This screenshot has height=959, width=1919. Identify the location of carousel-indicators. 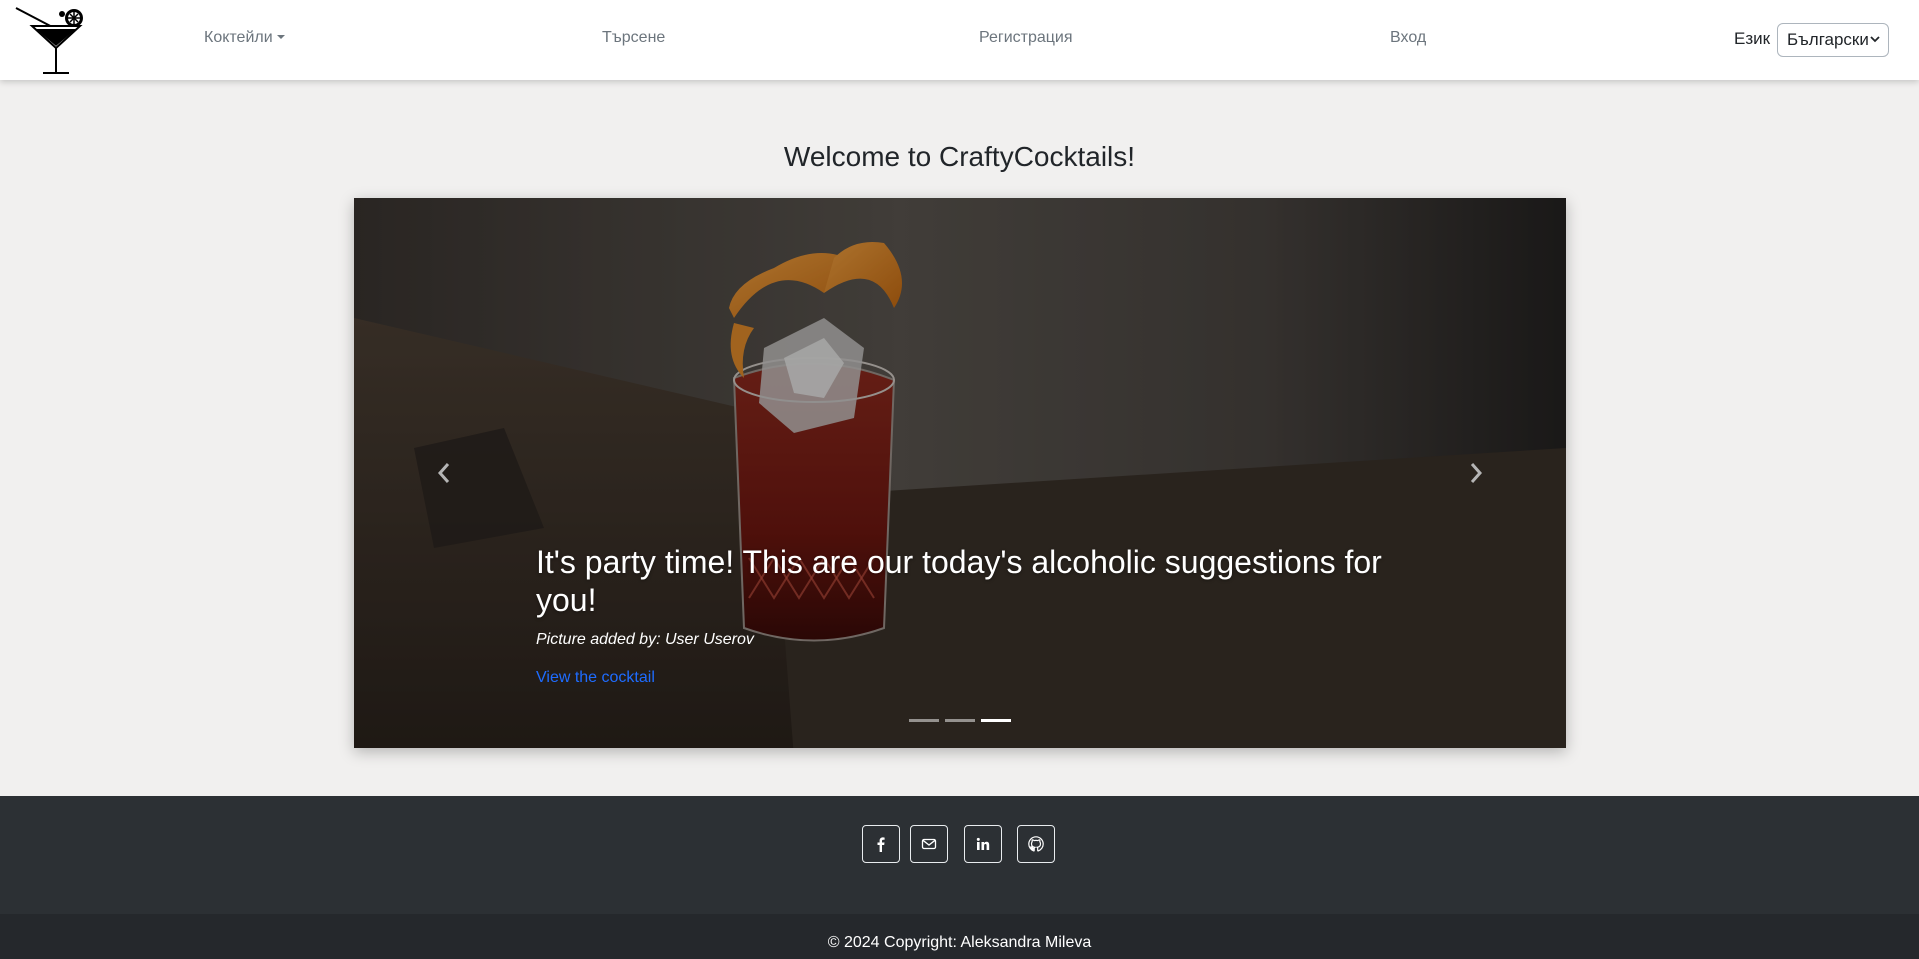
(960, 720).